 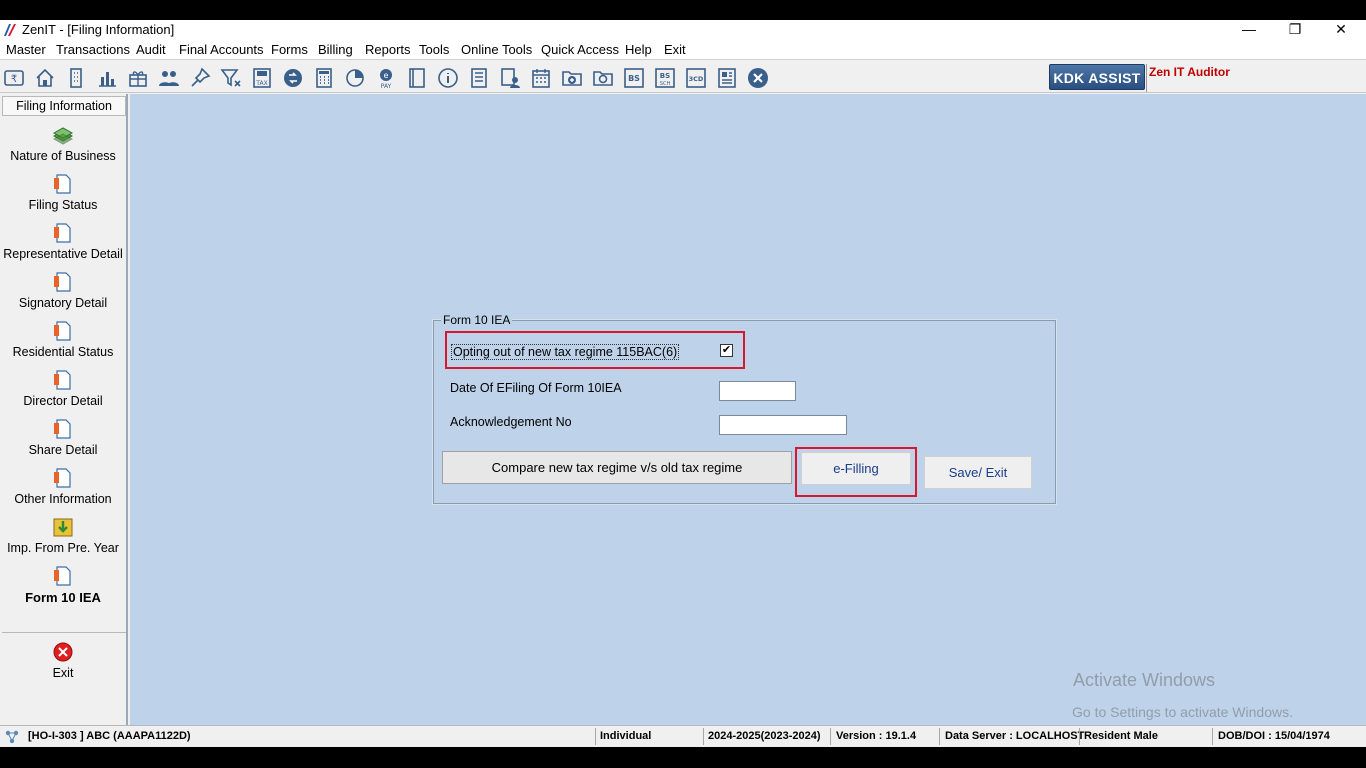 I want to click on sidebar-item-label: Form 10 IEA, so click(x=63, y=597).